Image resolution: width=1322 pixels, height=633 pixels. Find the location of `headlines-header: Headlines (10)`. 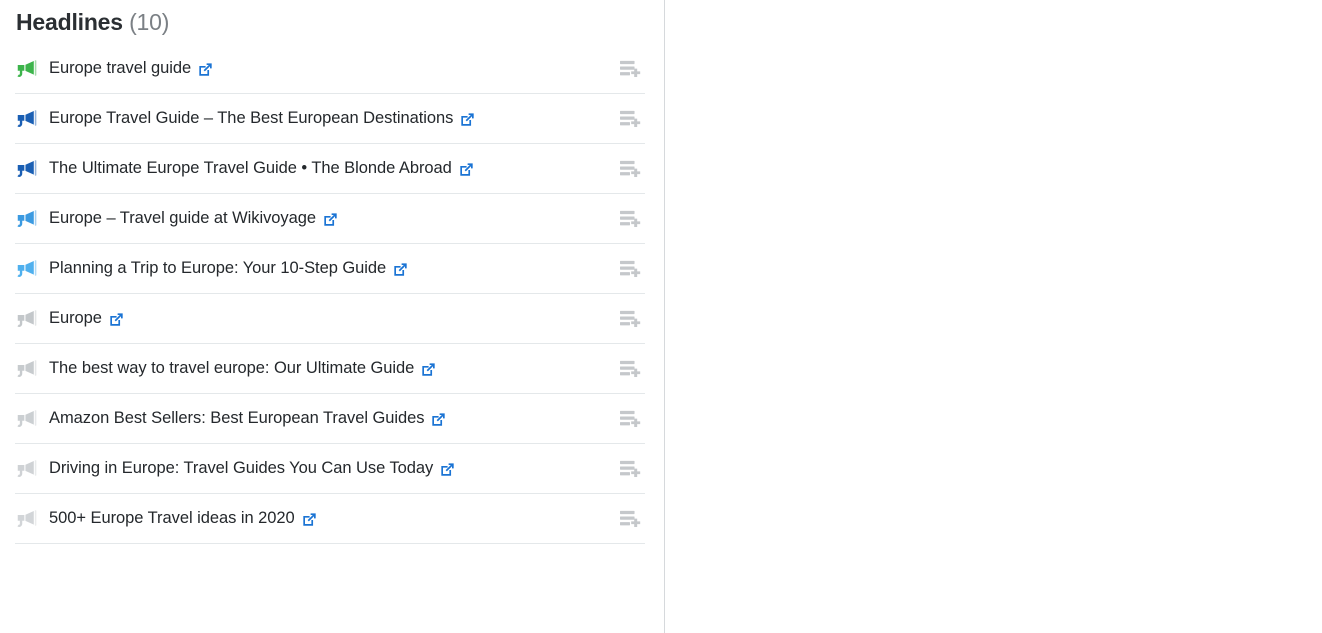

headlines-header: Headlines (10) is located at coordinates (92, 22).